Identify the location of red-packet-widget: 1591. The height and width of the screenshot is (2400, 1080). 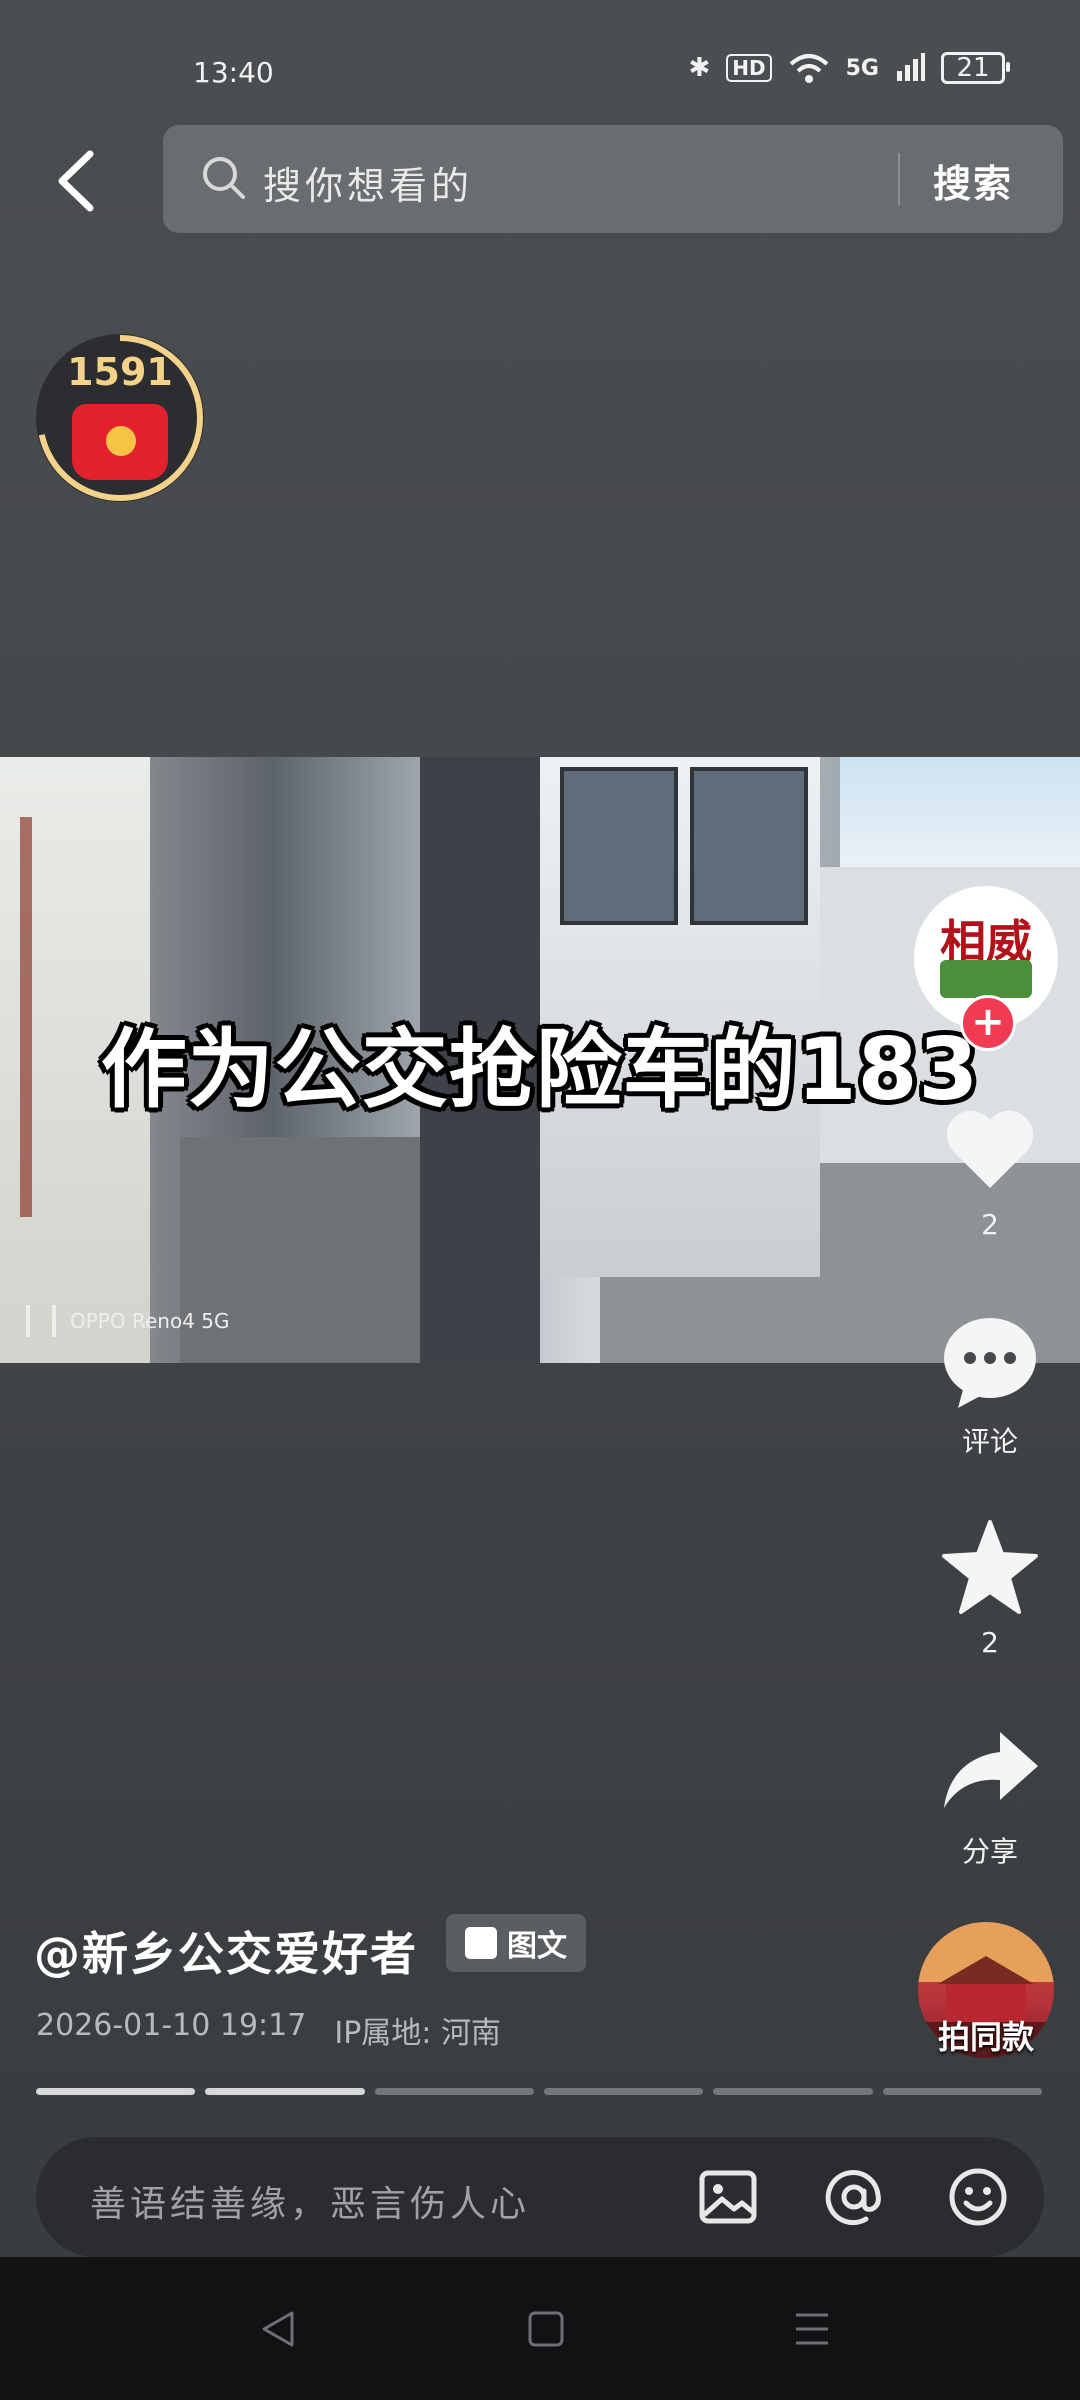
(120, 418).